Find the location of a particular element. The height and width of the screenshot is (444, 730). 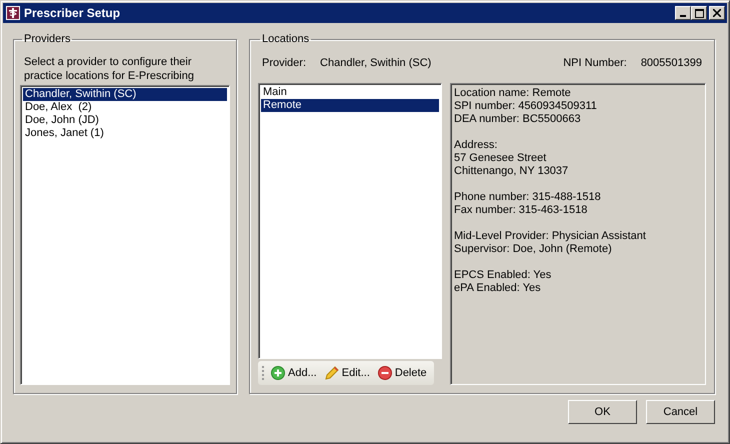

provider-item: Jones, Janet (1) is located at coordinates (125, 133).